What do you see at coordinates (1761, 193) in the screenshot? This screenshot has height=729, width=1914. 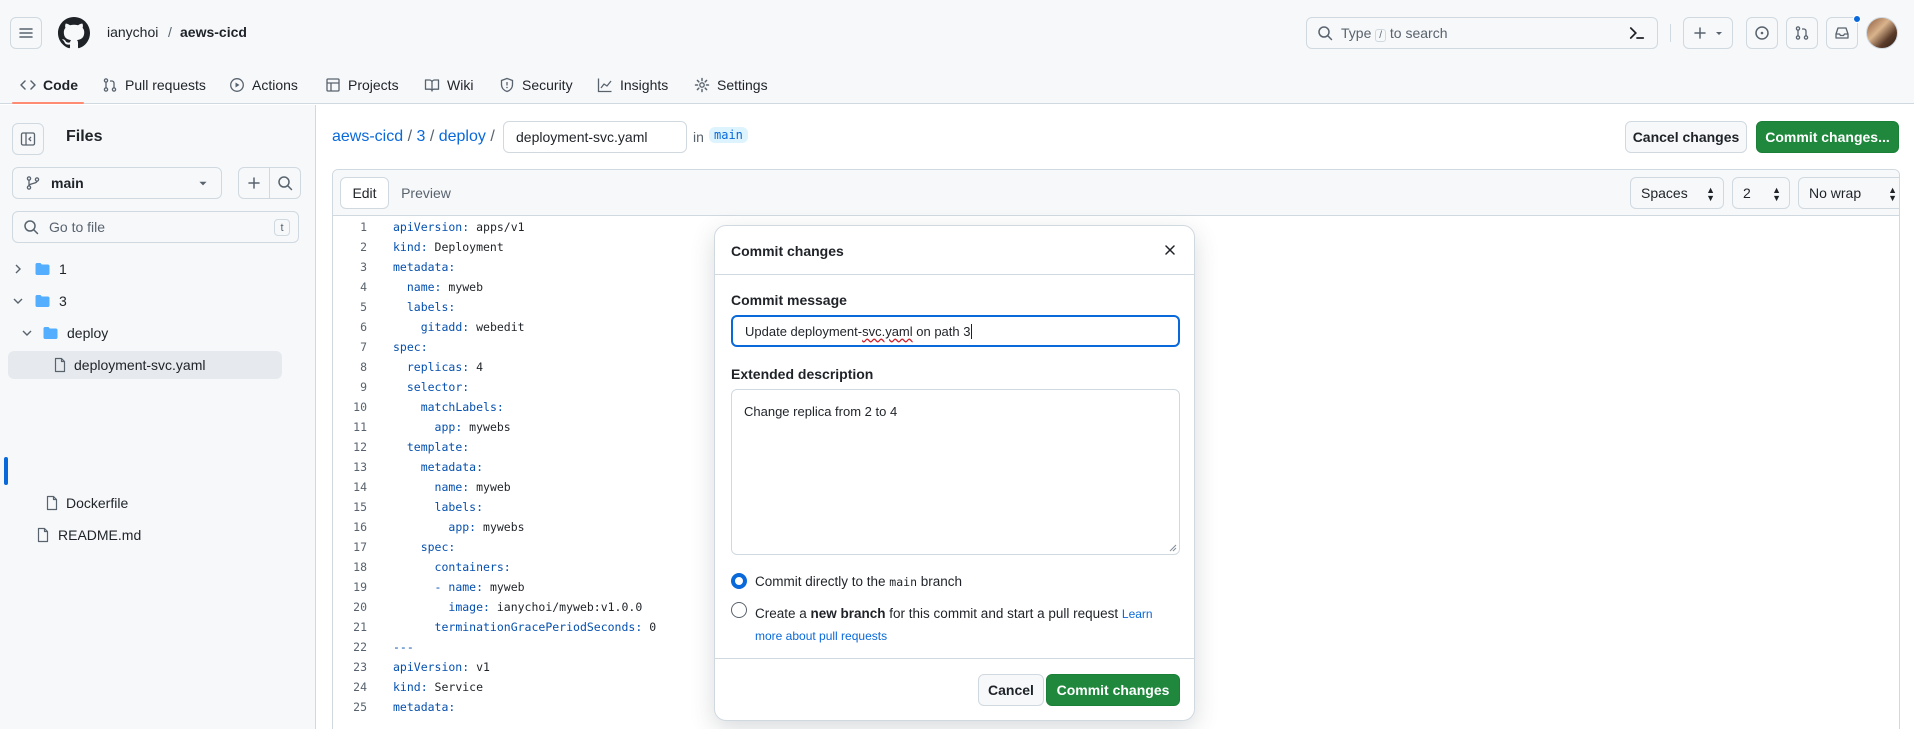 I see `indent-size-select: 2 ▲ ▼` at bounding box center [1761, 193].